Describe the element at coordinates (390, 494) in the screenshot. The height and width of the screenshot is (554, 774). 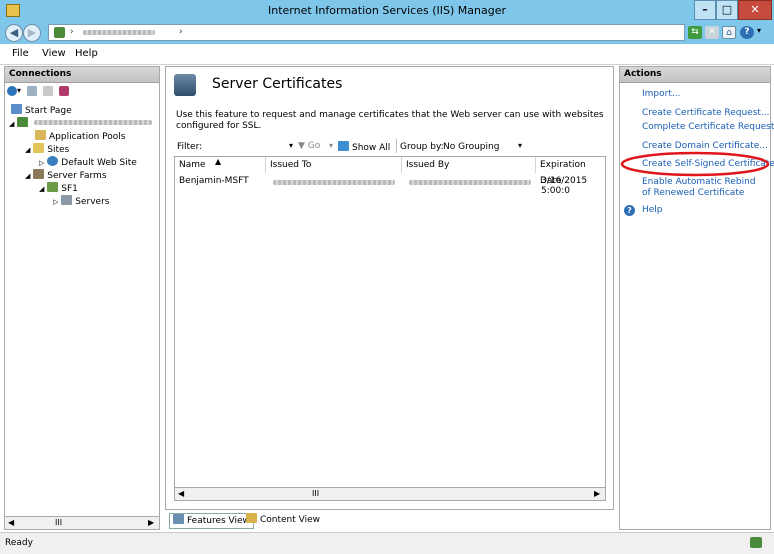
I see `grid-horizontal-scrollbar: ◀ III ▶` at that location.